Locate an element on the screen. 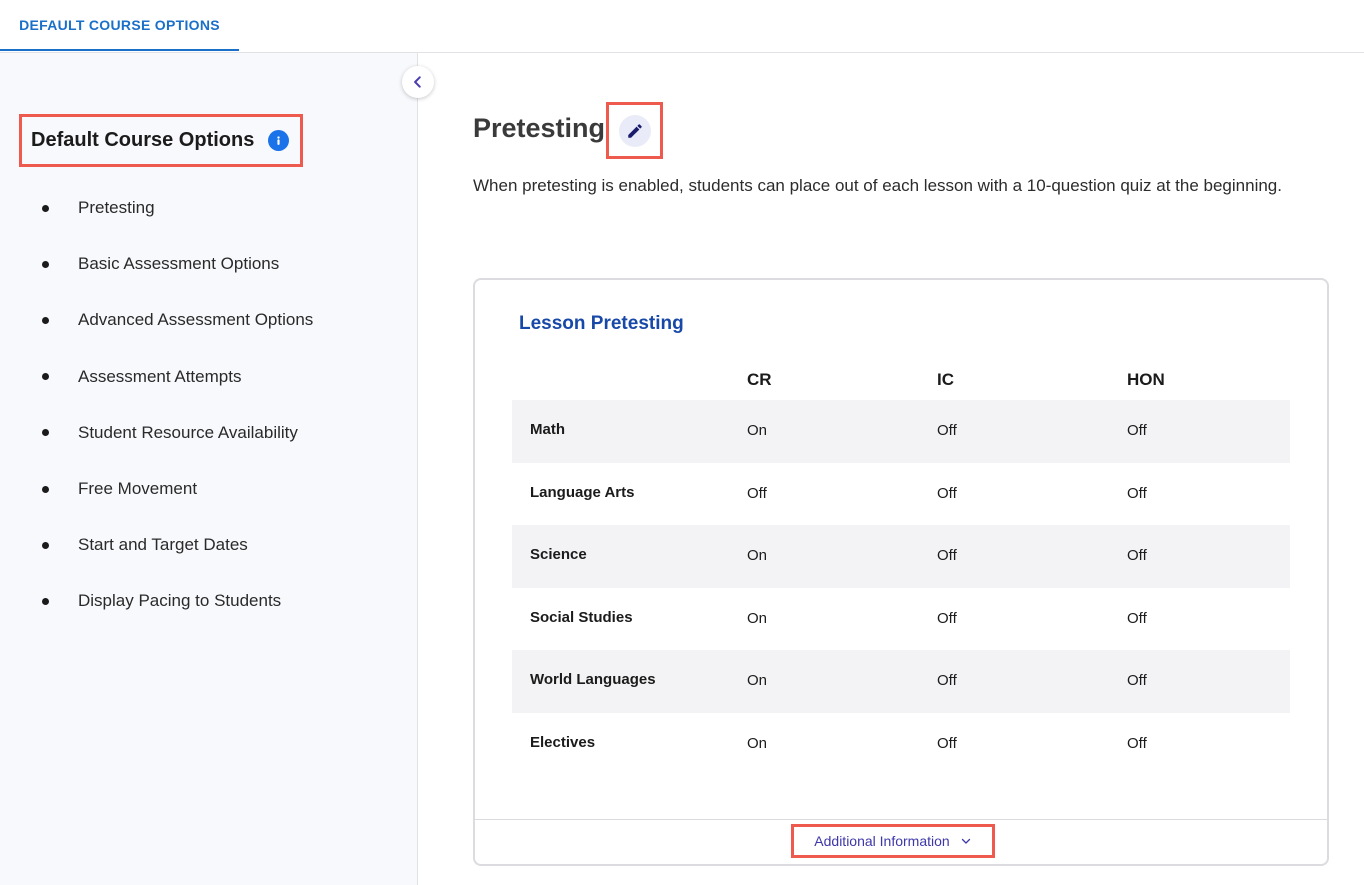 The height and width of the screenshot is (885, 1364). table-row: Science On Off Off is located at coordinates (901, 556).